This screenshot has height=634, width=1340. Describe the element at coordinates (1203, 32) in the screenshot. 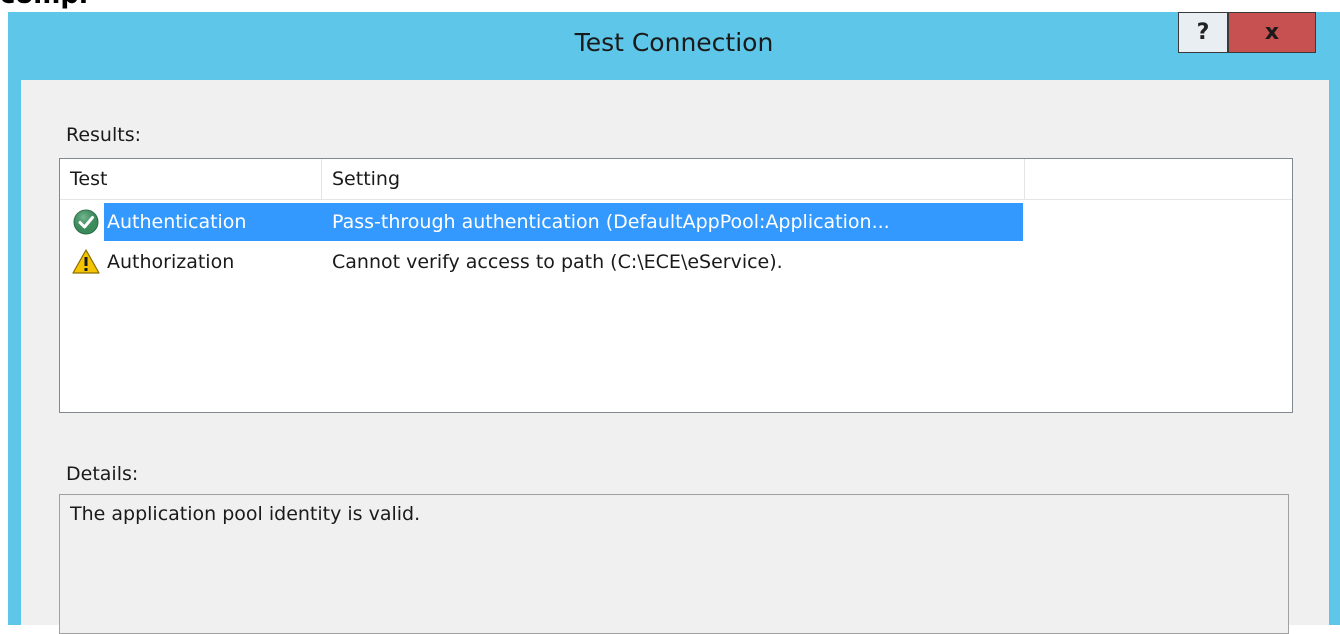

I see `help-button: ?` at that location.